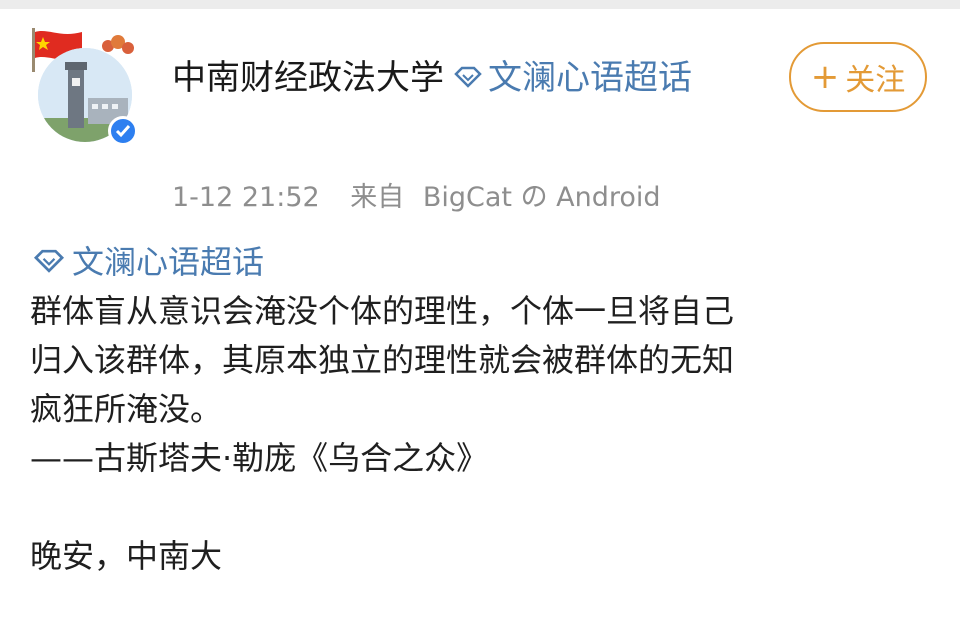 The width and height of the screenshot is (960, 619). What do you see at coordinates (126, 556) in the screenshot?
I see `content-line: 晚安，中南大` at bounding box center [126, 556].